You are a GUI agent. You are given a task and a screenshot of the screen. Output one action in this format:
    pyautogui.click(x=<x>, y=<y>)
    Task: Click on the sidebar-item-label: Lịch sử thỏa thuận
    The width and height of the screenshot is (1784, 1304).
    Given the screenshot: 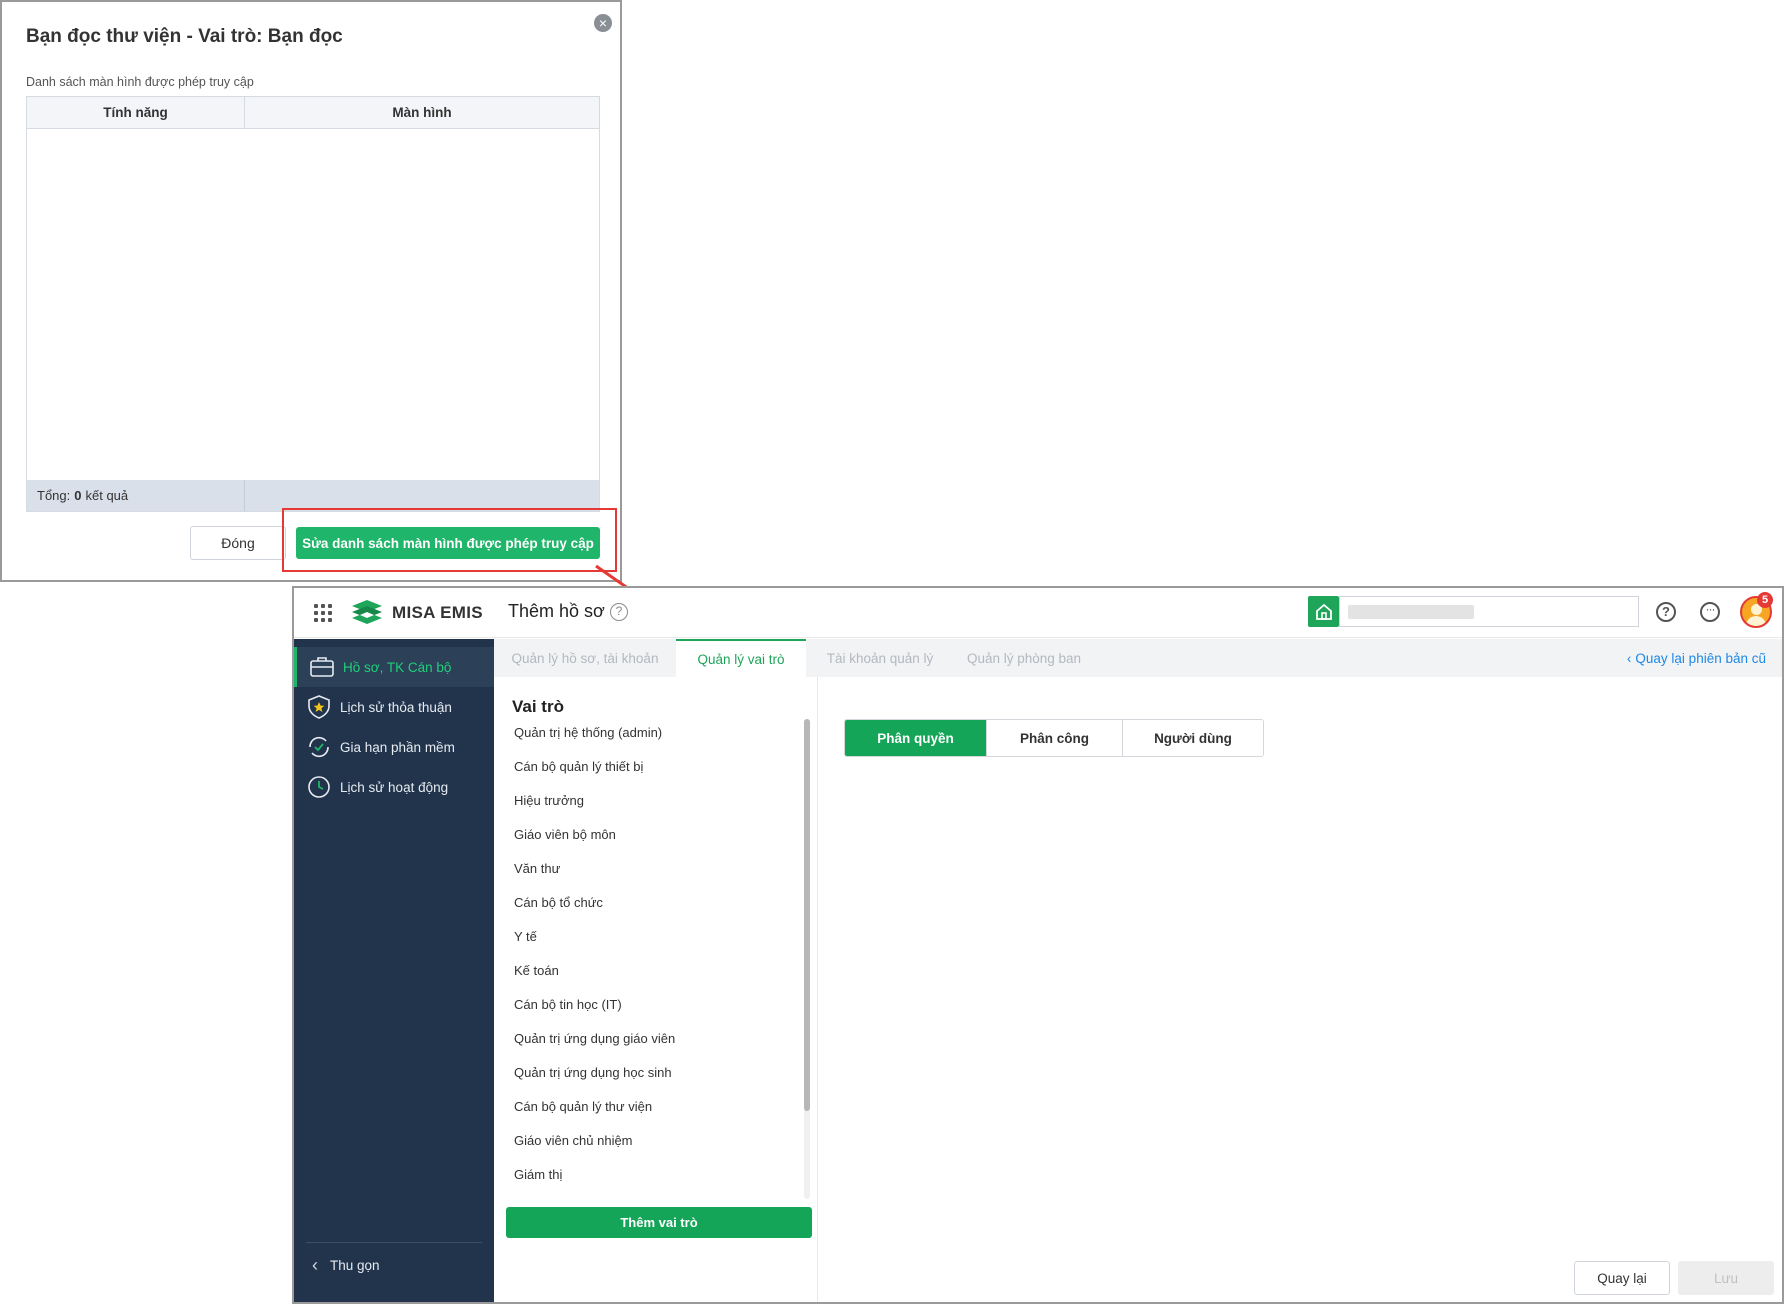 What is the action you would take?
    pyautogui.click(x=396, y=707)
    